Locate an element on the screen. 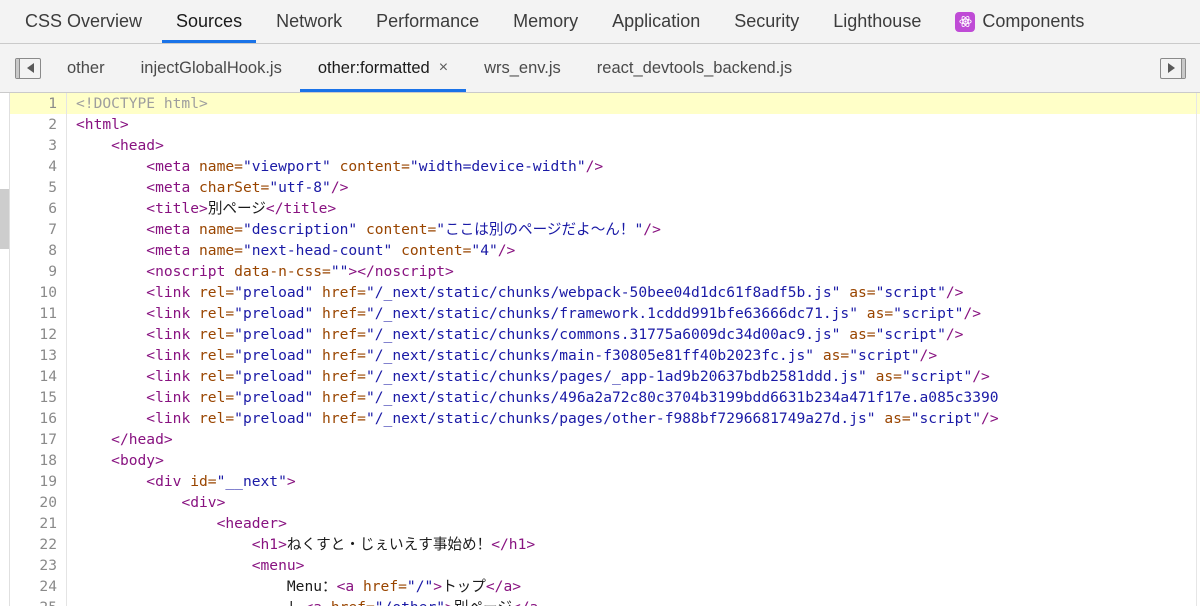 This screenshot has height=606, width=1200. line-number: 11 is located at coordinates (38, 313).